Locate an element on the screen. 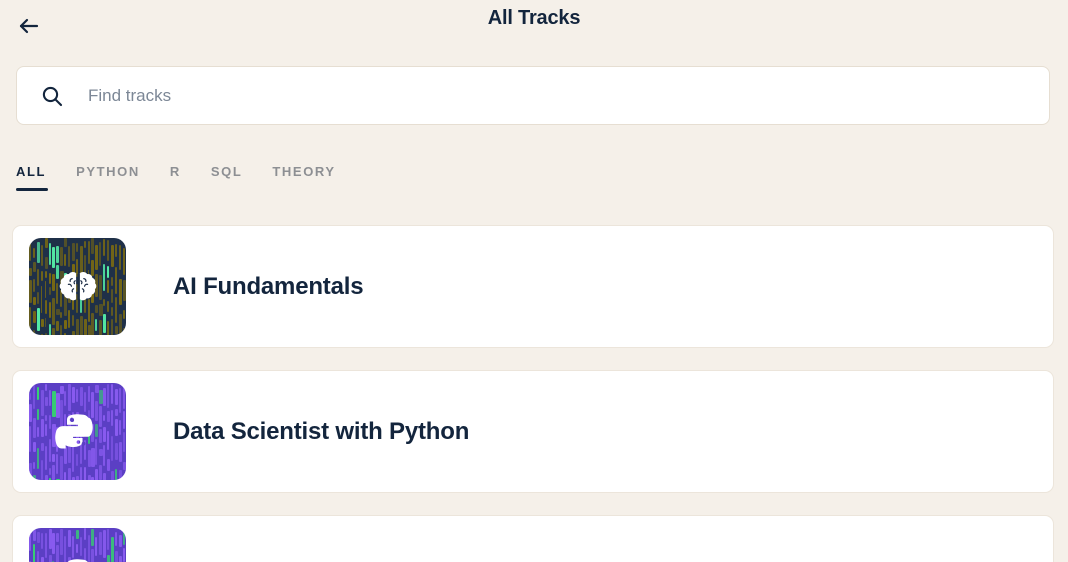 This screenshot has height=562, width=1068. brain-icon is located at coordinates (78, 287).